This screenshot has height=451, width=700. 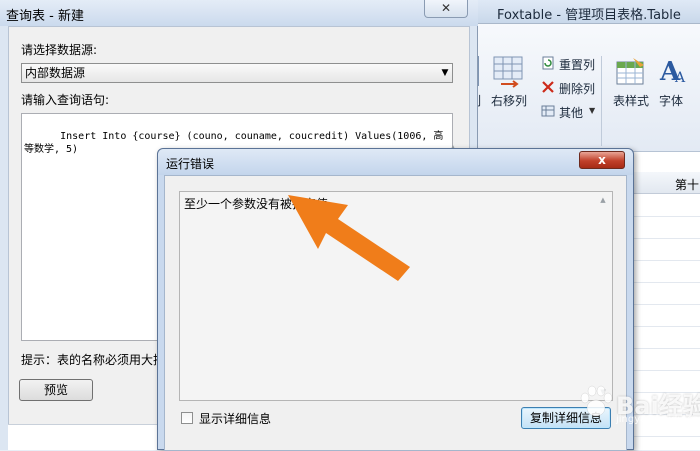 What do you see at coordinates (577, 88) in the screenshot?
I see `delete-column-button: 删除列` at bounding box center [577, 88].